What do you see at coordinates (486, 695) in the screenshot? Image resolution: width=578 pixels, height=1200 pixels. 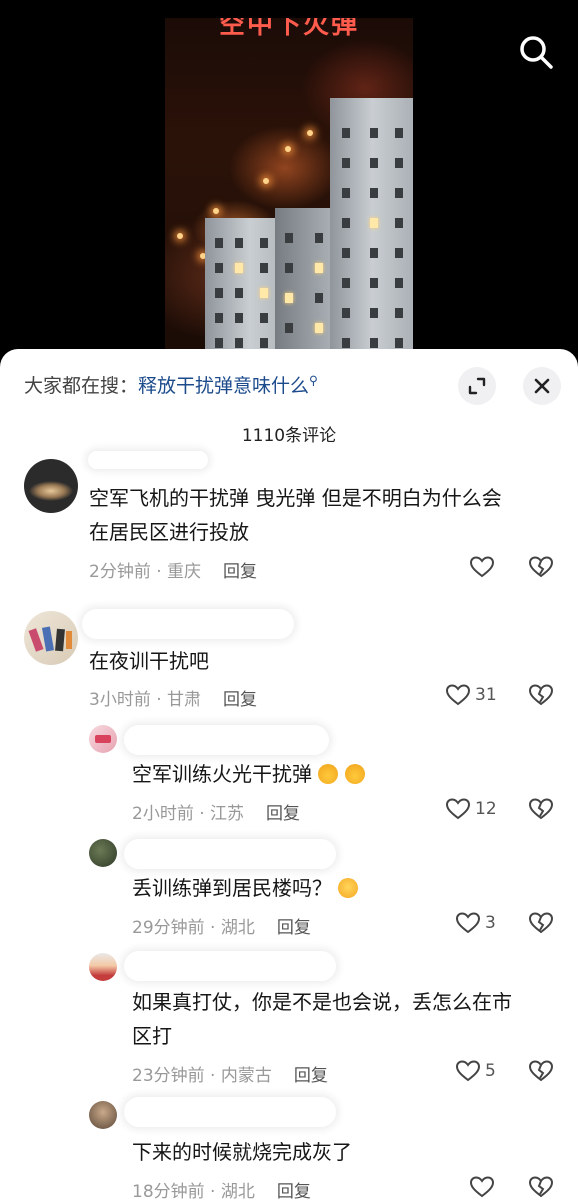 I see `like-count: 31` at bounding box center [486, 695].